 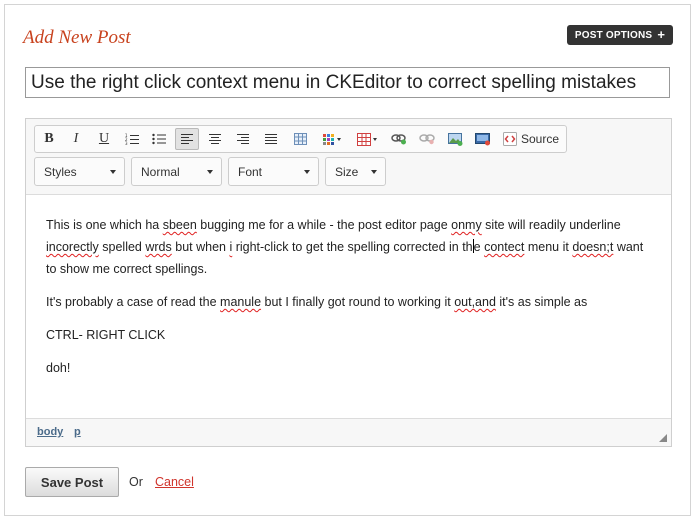 What do you see at coordinates (509, 139) in the screenshot?
I see `source-icon` at bounding box center [509, 139].